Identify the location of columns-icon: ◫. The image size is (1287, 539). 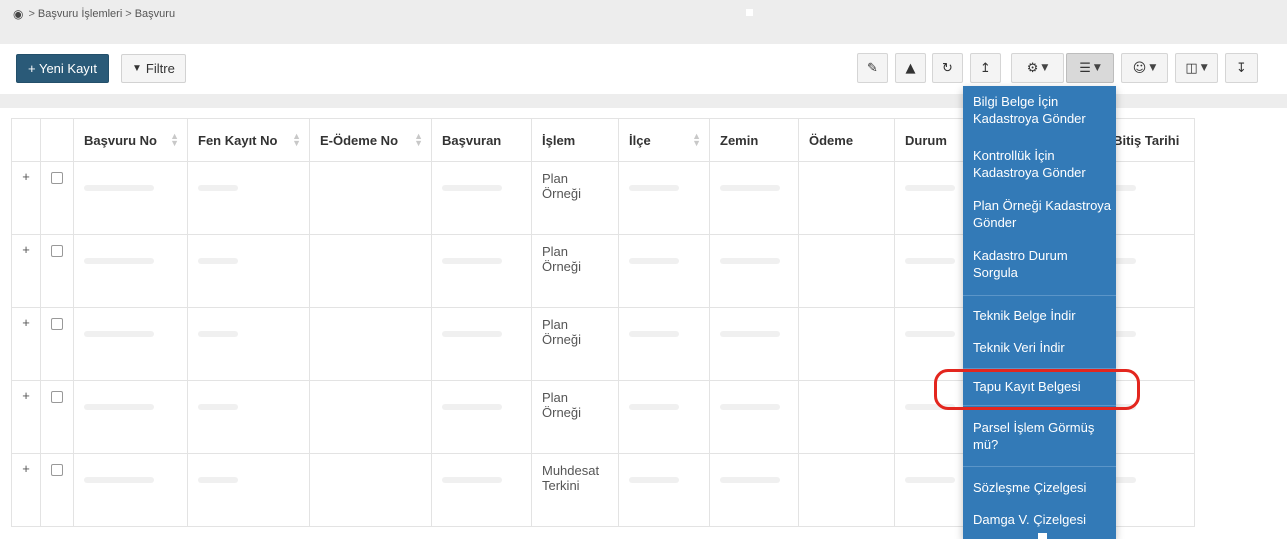
(1191, 68).